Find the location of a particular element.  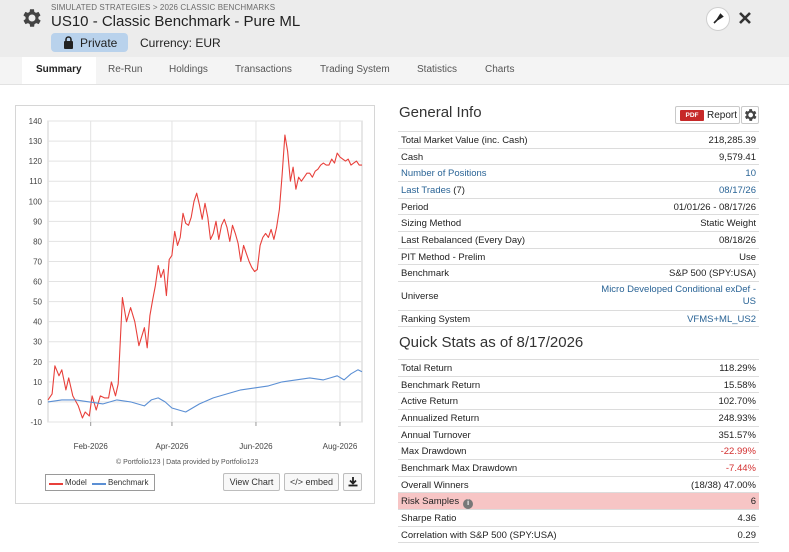

quick-stats-title: Quick Stats as of 8/17/2026 is located at coordinates (491, 342).